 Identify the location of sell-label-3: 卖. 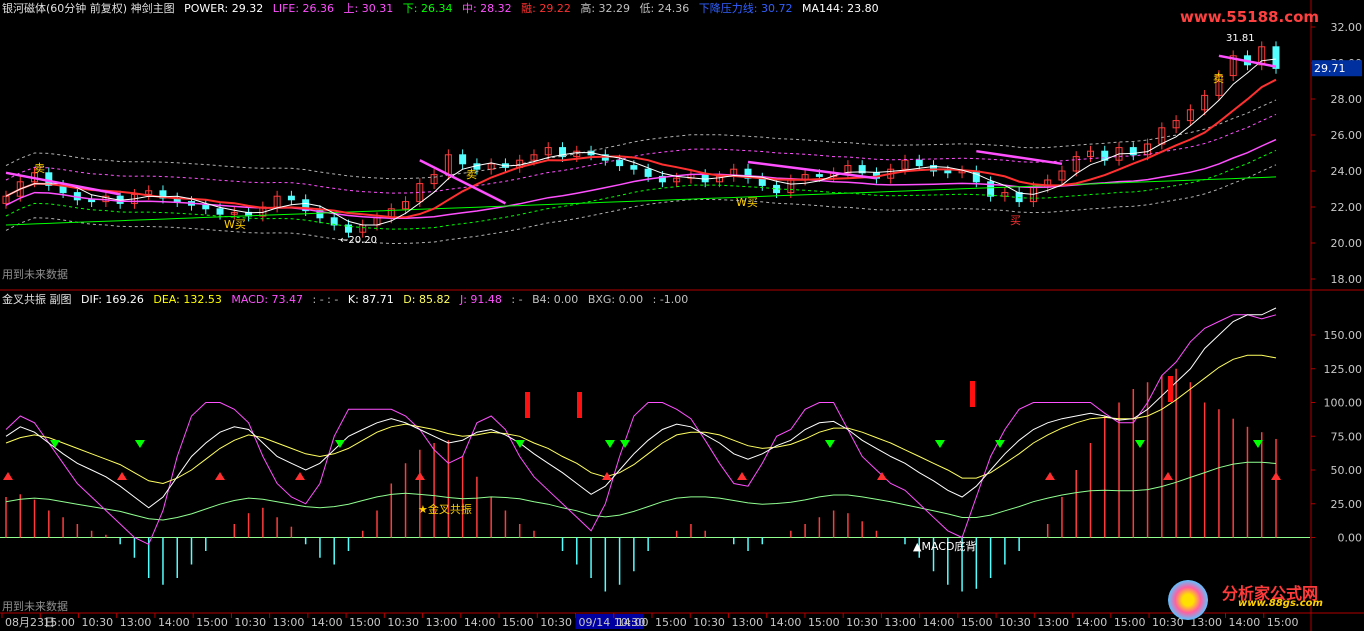
(1218, 78).